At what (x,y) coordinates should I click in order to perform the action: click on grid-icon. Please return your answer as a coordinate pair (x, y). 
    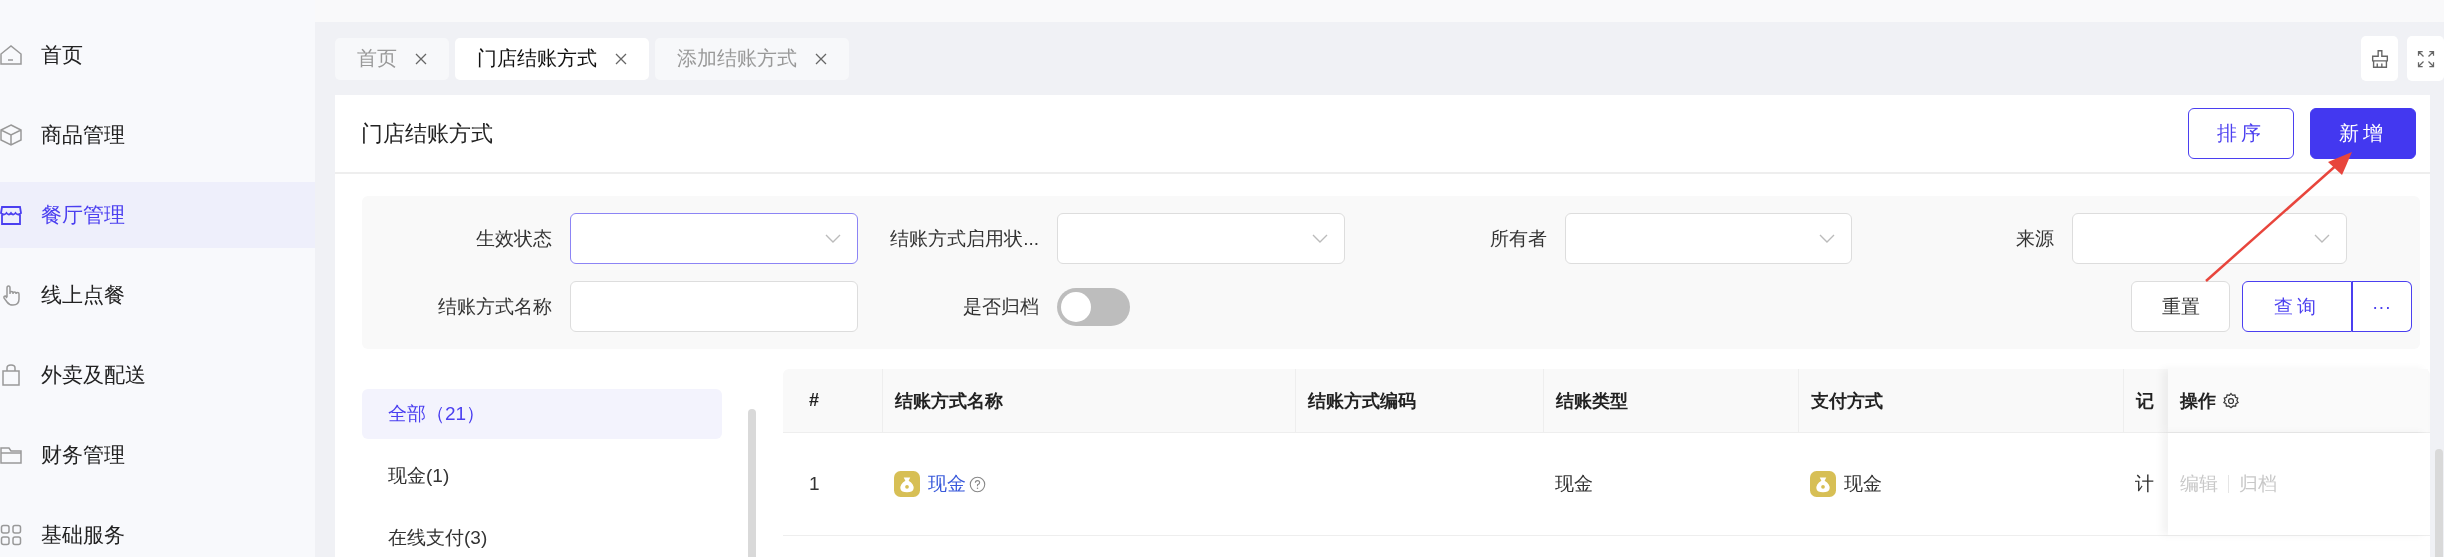
    Looking at the image, I should click on (11, 535).